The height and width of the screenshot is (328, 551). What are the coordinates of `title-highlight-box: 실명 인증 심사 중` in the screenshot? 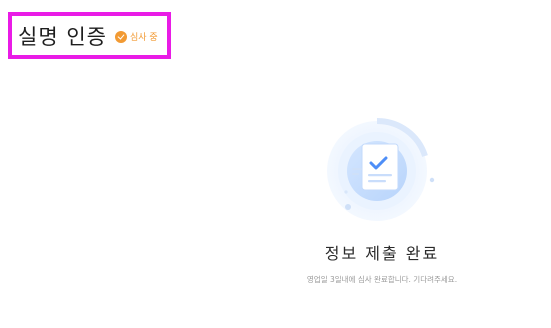 It's located at (89, 35).